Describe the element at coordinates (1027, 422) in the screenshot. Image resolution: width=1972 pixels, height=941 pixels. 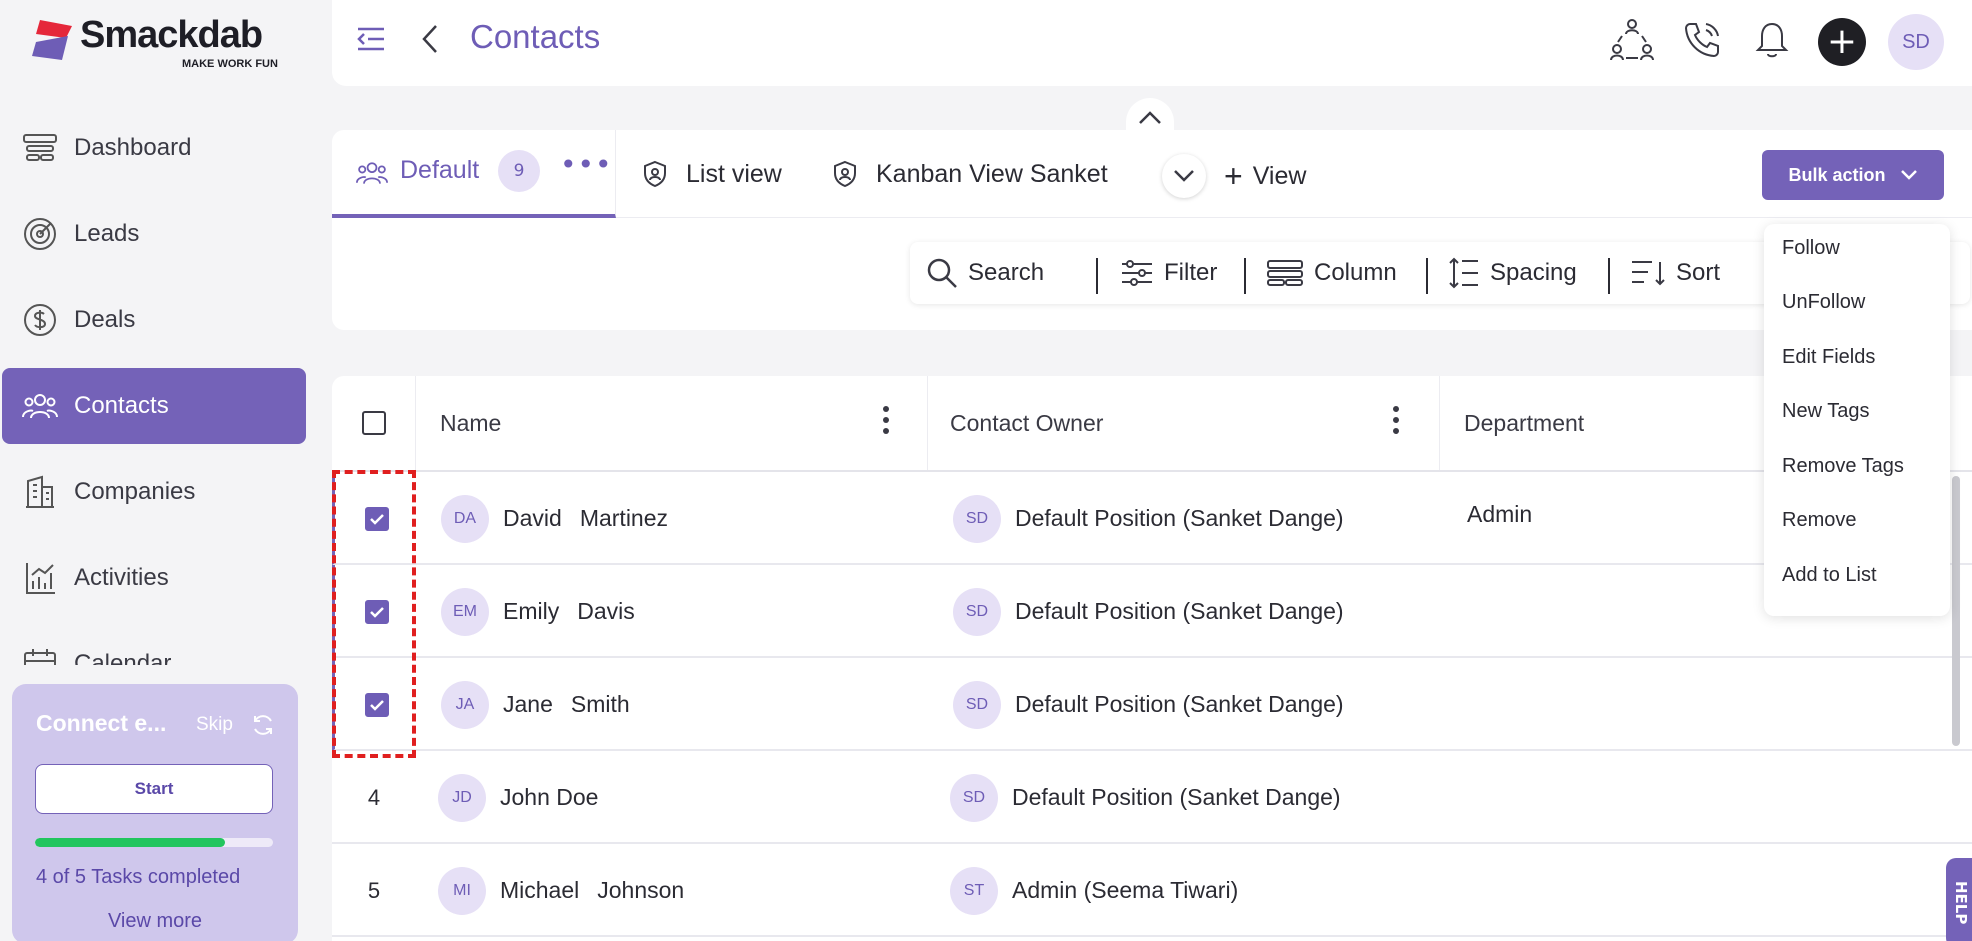
I see `column-header-label: Contact Owner` at that location.